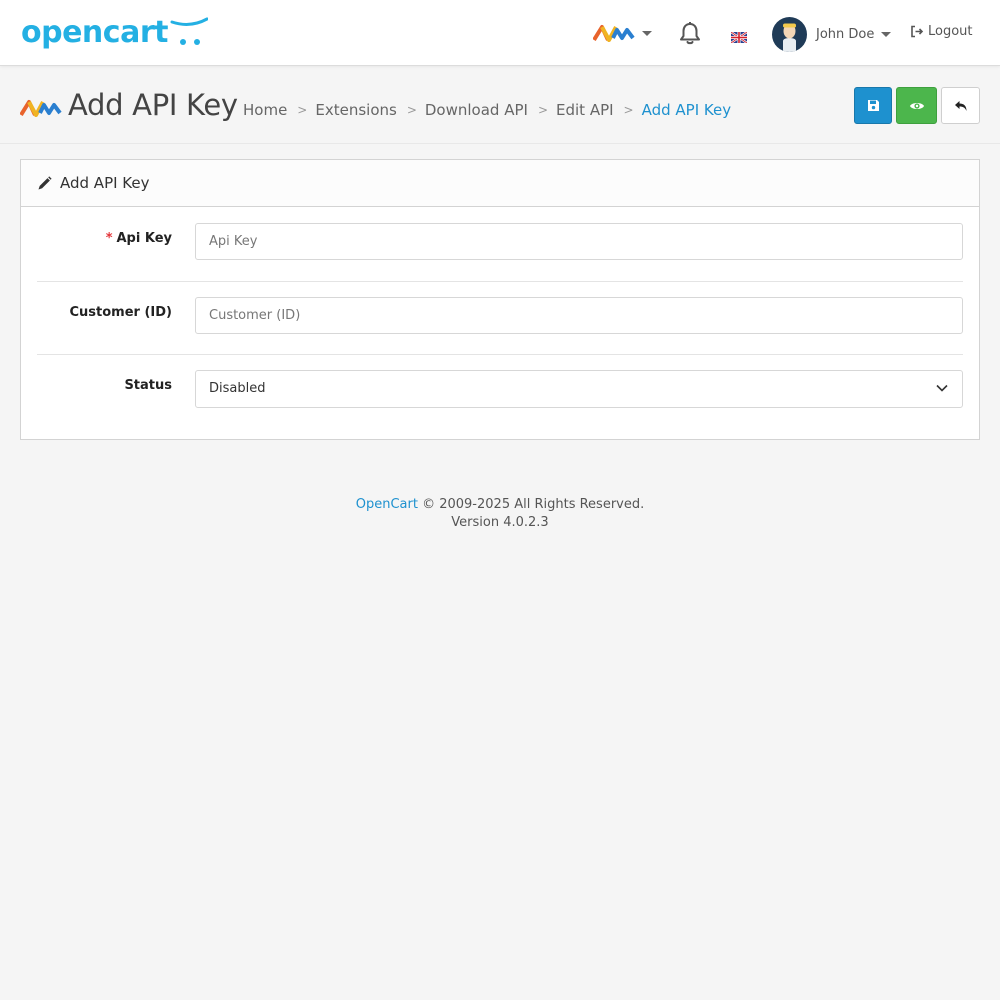 The width and height of the screenshot is (1000, 1000). I want to click on form-row-api-key: * Api Key, so click(500, 244).